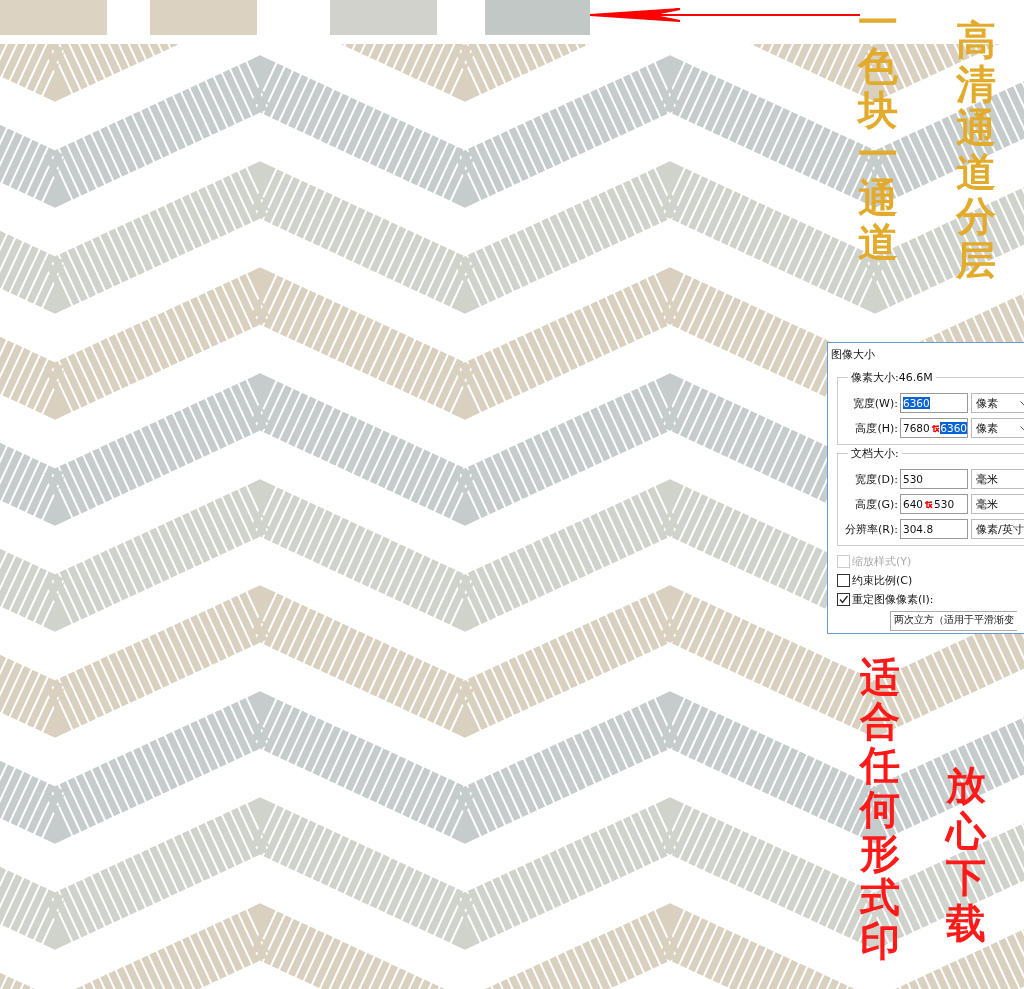 The image size is (1024, 989). I want to click on group-legend: 像素大小:46.6M, so click(892, 377).